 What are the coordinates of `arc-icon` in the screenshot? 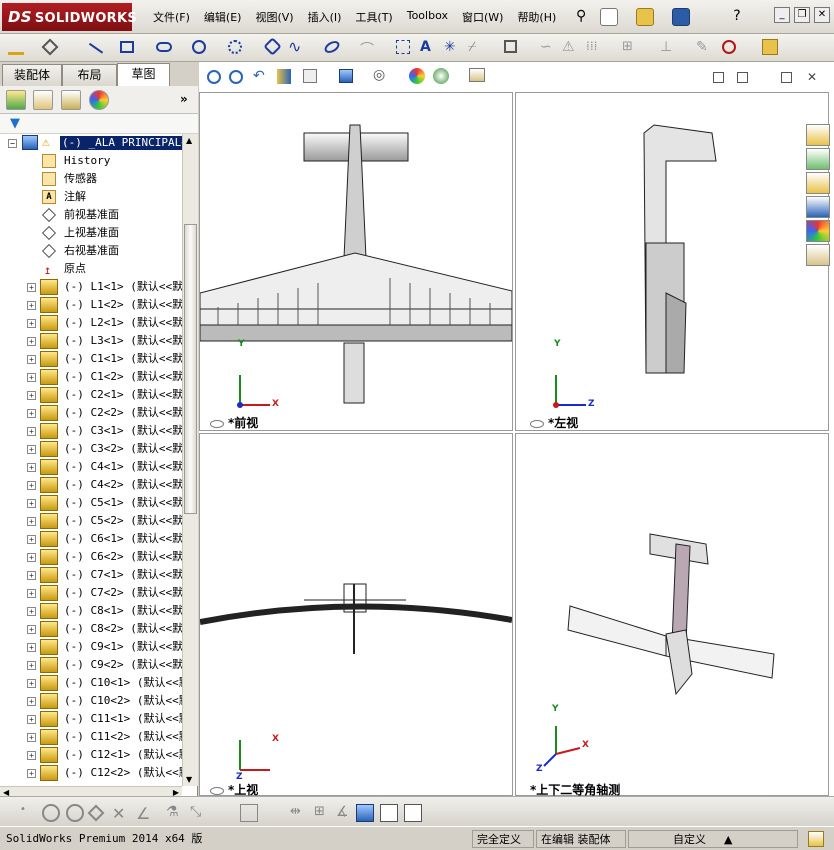 It's located at (235, 47).